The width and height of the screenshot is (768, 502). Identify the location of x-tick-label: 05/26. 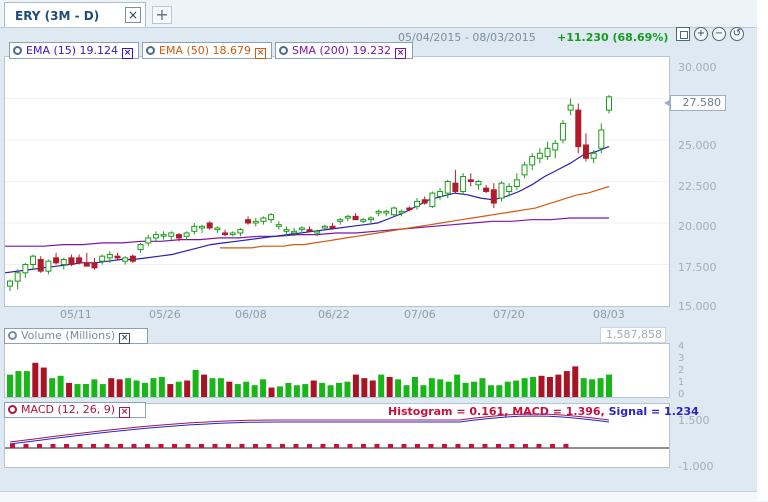
(165, 314).